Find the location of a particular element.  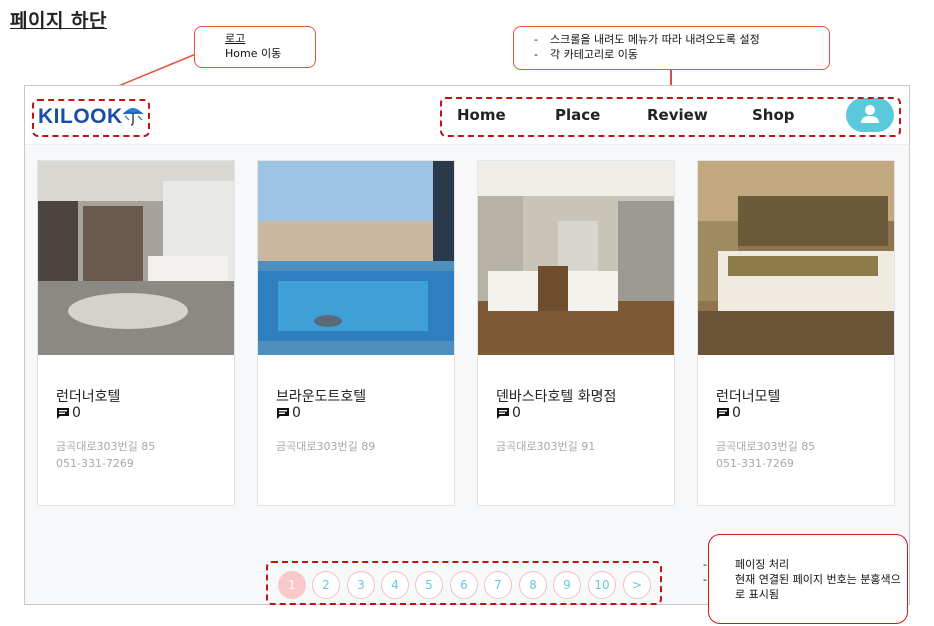

menu-annotation-item: 스크롤을 내려도 메뉴가 따라 내려오도록 설정 is located at coordinates (681, 39).